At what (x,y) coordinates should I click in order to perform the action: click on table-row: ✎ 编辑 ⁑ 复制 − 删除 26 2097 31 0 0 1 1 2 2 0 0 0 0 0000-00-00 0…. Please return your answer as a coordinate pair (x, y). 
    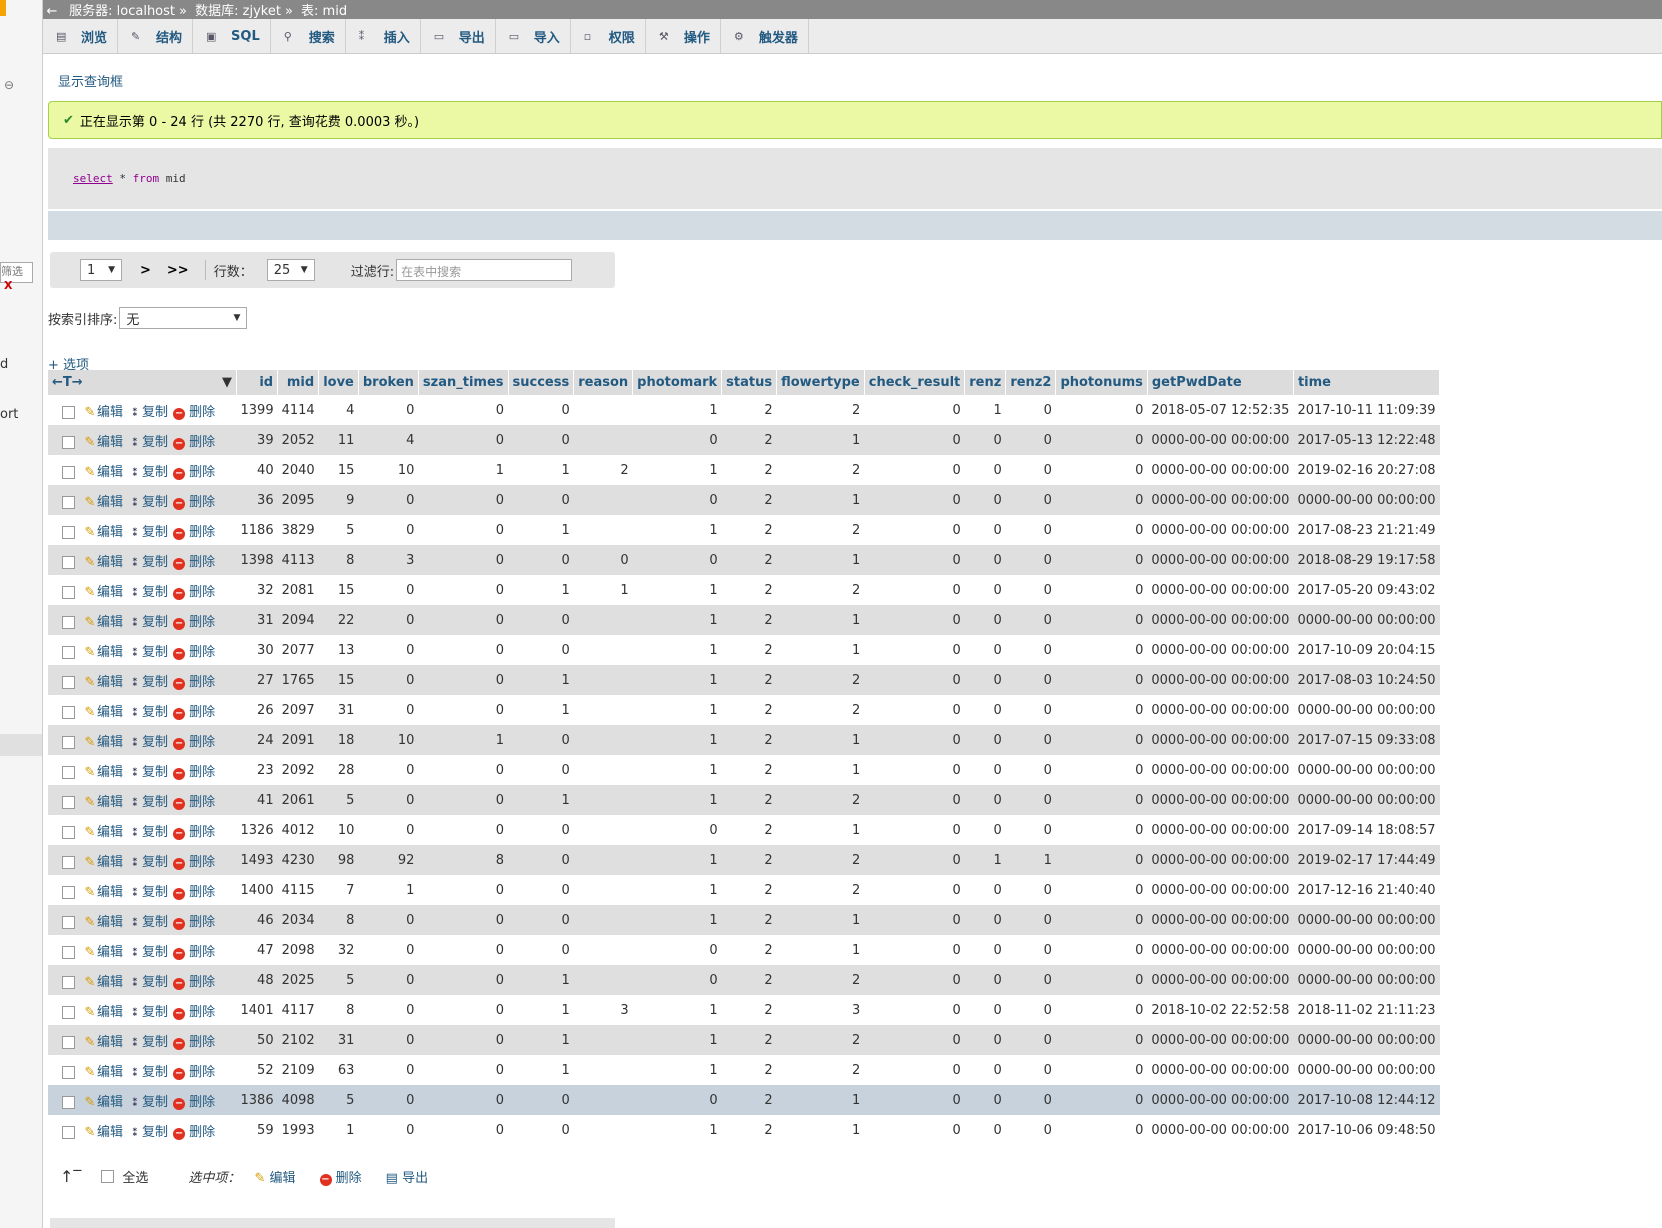
    Looking at the image, I should click on (744, 710).